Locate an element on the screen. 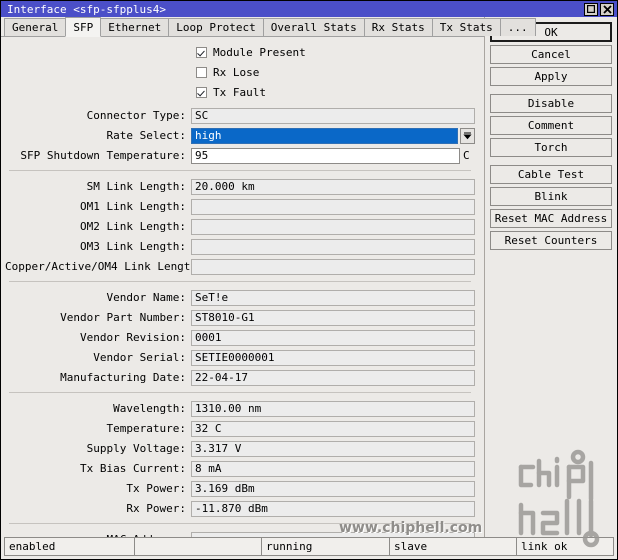 The image size is (618, 560). blink-button: Blink is located at coordinates (551, 196).